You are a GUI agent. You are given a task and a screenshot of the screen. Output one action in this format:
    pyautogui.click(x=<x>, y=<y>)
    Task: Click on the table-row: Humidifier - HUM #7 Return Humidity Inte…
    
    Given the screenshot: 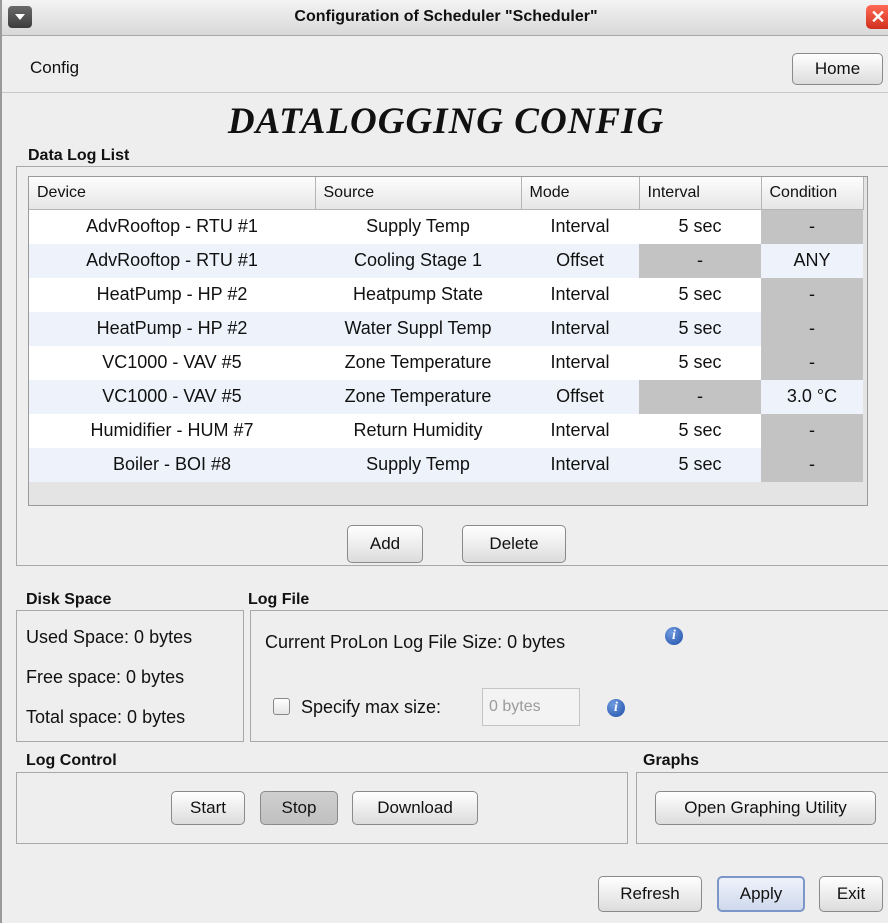 What is the action you would take?
    pyautogui.click(x=446, y=430)
    